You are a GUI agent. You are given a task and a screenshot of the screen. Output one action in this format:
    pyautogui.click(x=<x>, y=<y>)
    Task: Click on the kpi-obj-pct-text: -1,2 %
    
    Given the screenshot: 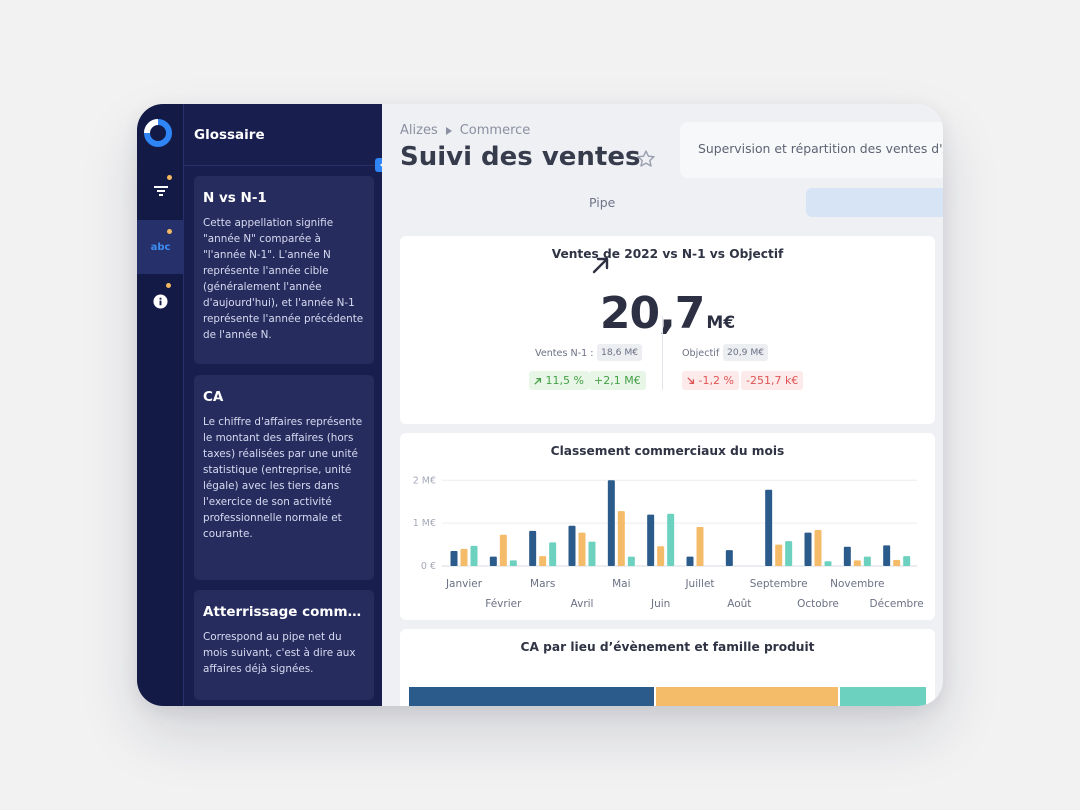 What is the action you would take?
    pyautogui.click(x=716, y=380)
    